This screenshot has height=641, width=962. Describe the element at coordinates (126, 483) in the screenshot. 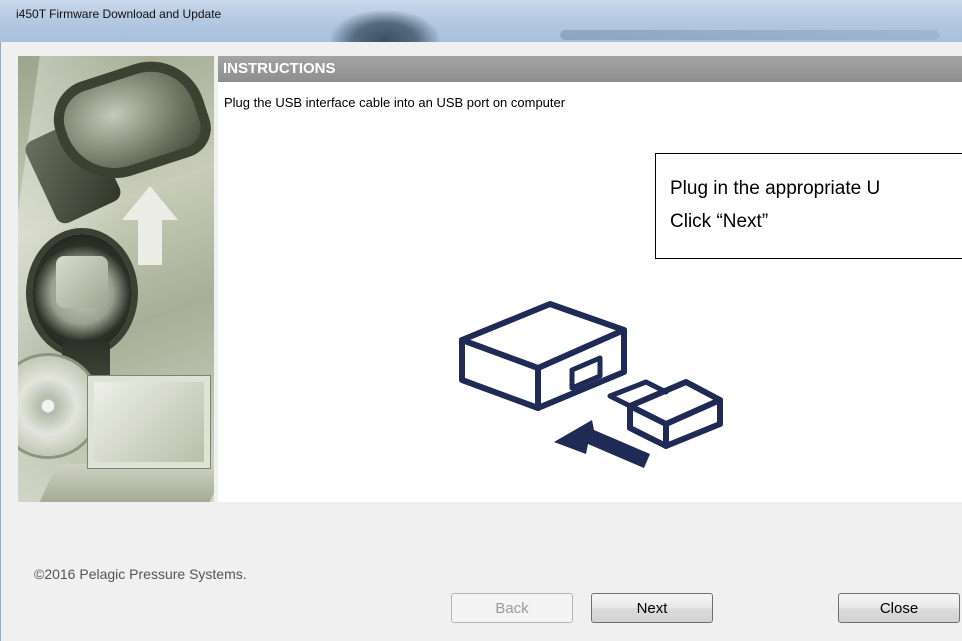

I see `laptop-base-graphic` at that location.